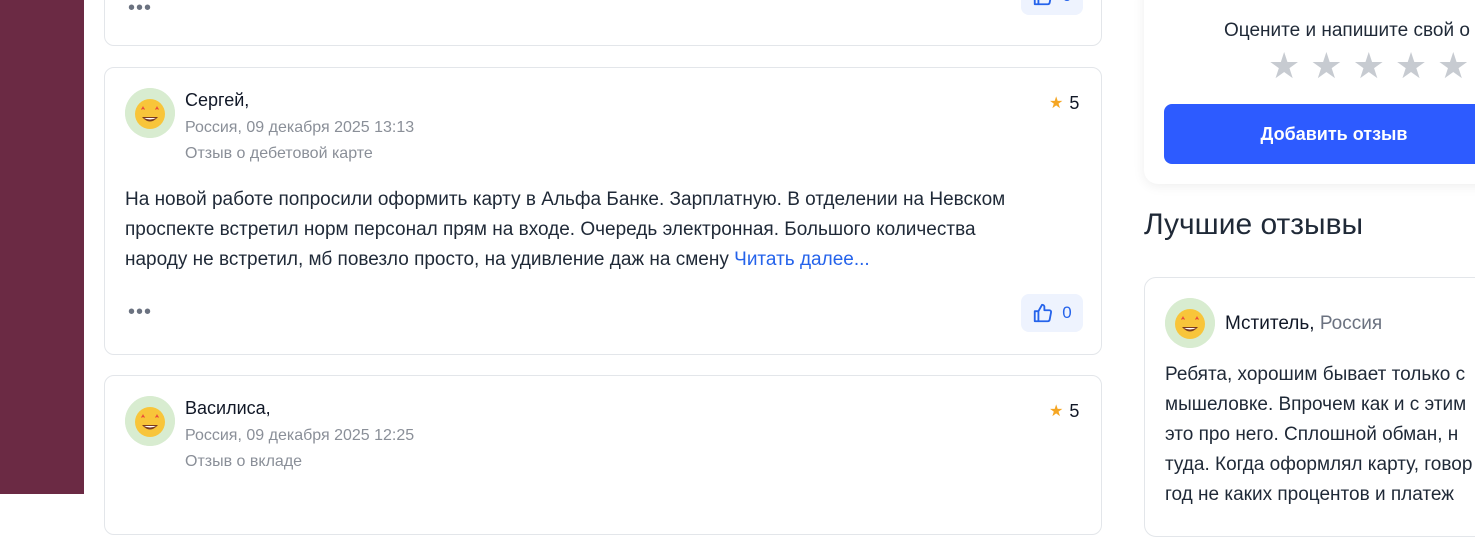 The width and height of the screenshot is (1475, 537). Describe the element at coordinates (1411, 66) in the screenshot. I see `star-4-icon: ★` at that location.